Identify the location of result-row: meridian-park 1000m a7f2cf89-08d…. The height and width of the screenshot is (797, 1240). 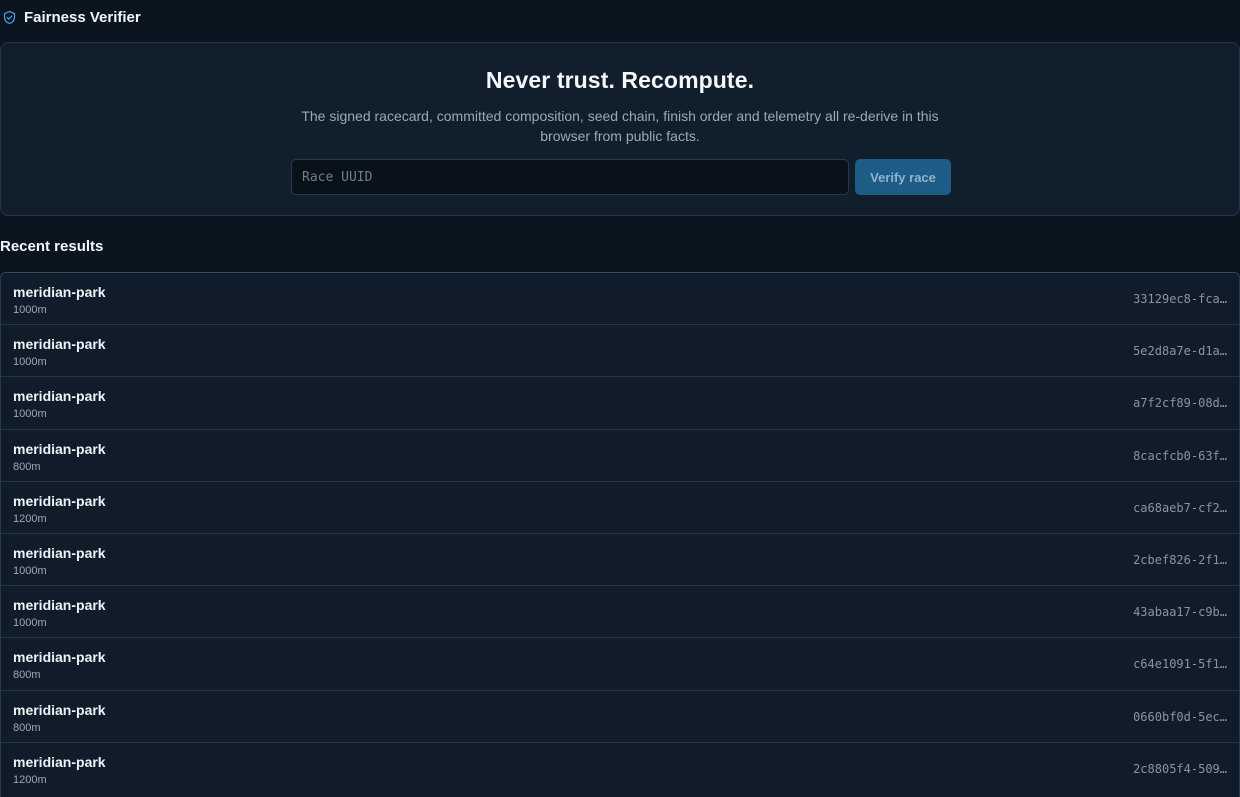
(620, 403).